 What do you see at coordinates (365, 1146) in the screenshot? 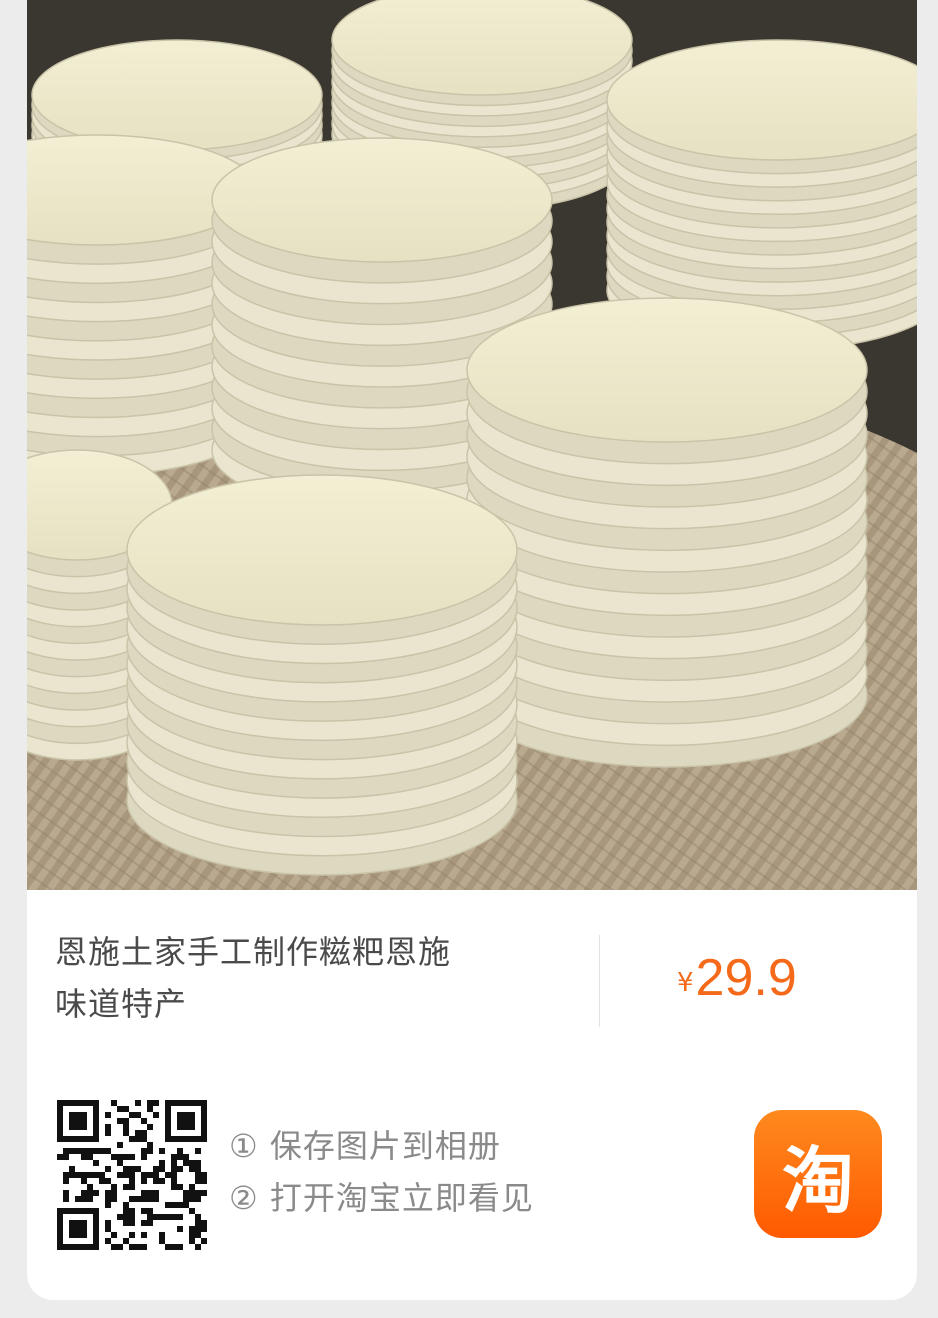
I see `instruction-step-1: ① 保存图片到相册` at bounding box center [365, 1146].